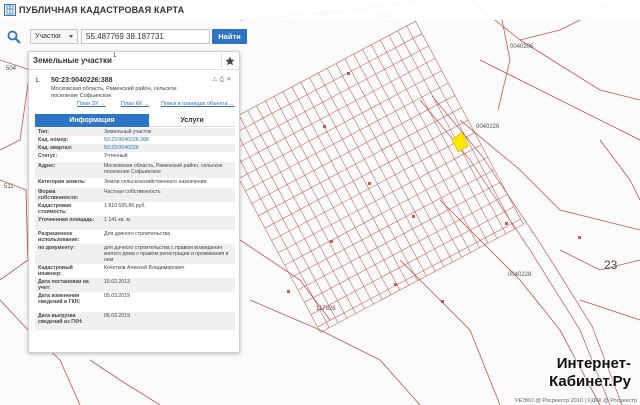 The height and width of the screenshot is (405, 640). What do you see at coordinates (522, 47) in the screenshot?
I see `map-label: 0040206` at bounding box center [522, 47].